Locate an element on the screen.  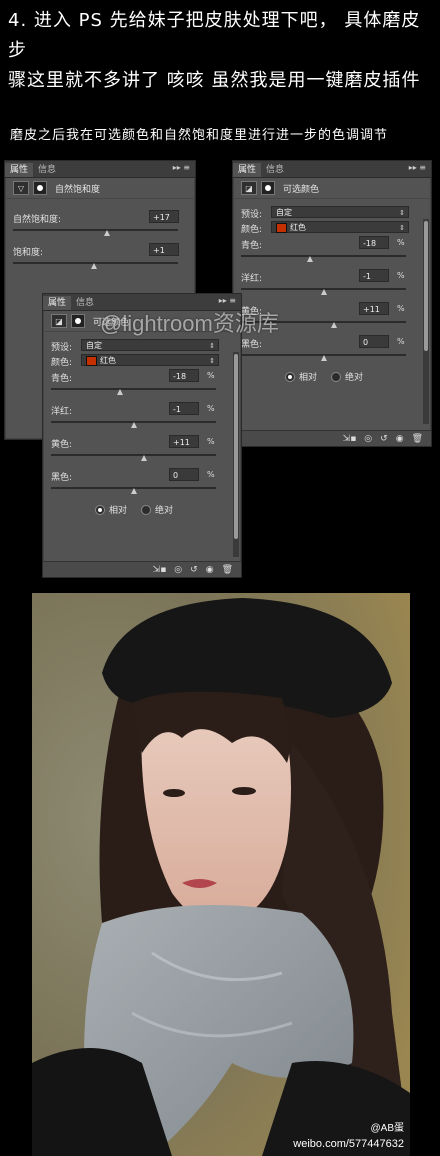
vibrance-slider is located at coordinates (100, 231).